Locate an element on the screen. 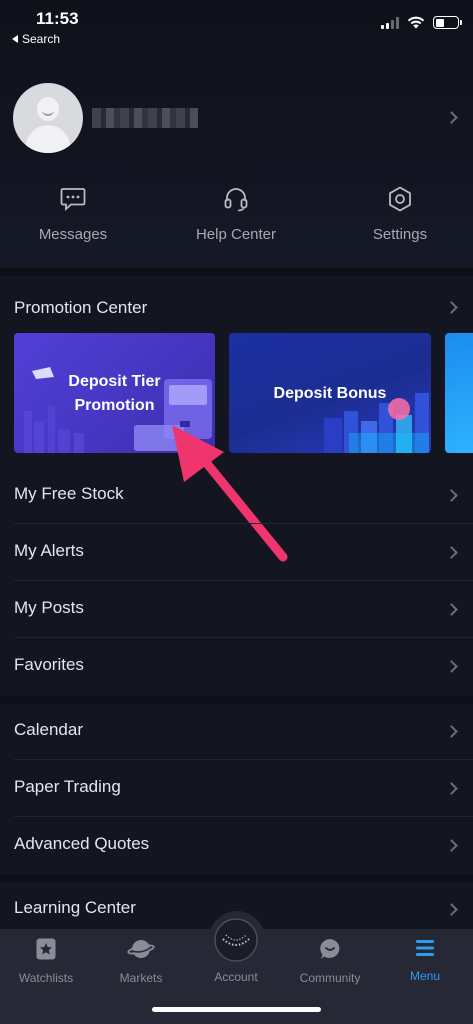  battery-icon is located at coordinates (447, 22).